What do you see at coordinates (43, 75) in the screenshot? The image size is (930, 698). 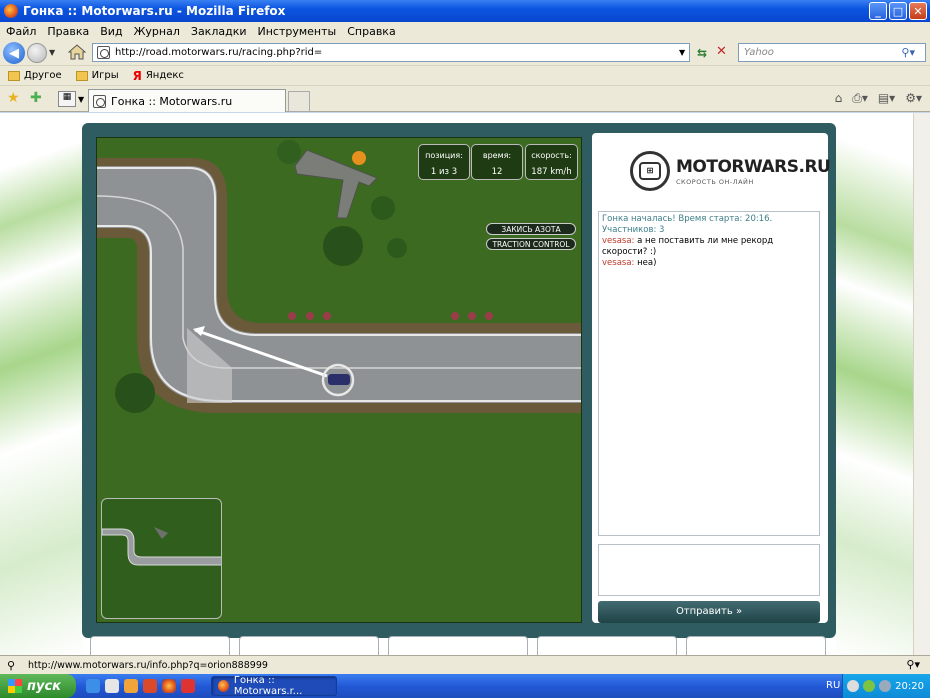 I see `bookmark-label: Другое` at bounding box center [43, 75].